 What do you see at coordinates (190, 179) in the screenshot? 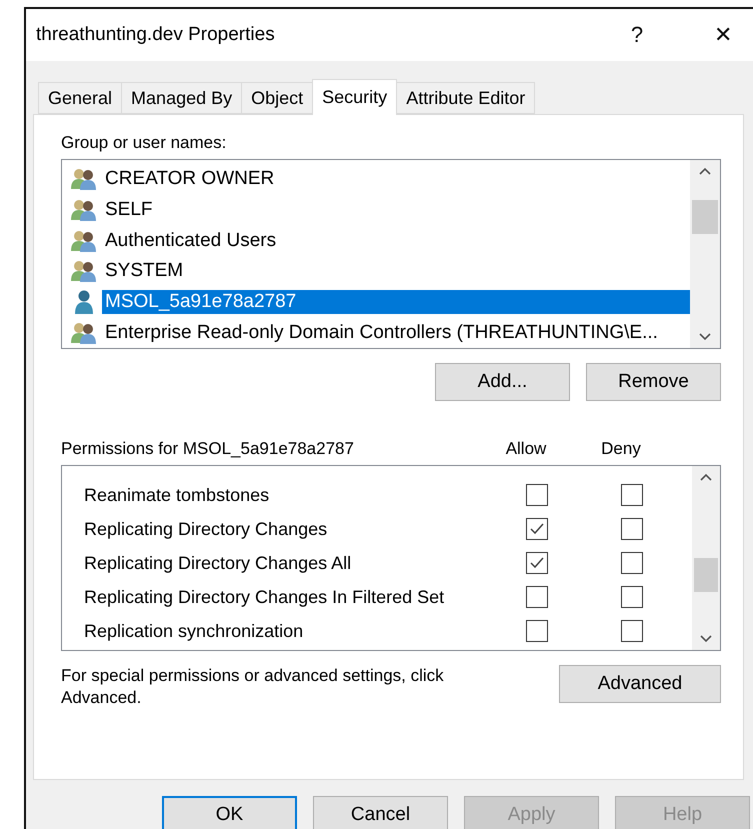
I see `list-item: CREATOR OWNER` at bounding box center [190, 179].